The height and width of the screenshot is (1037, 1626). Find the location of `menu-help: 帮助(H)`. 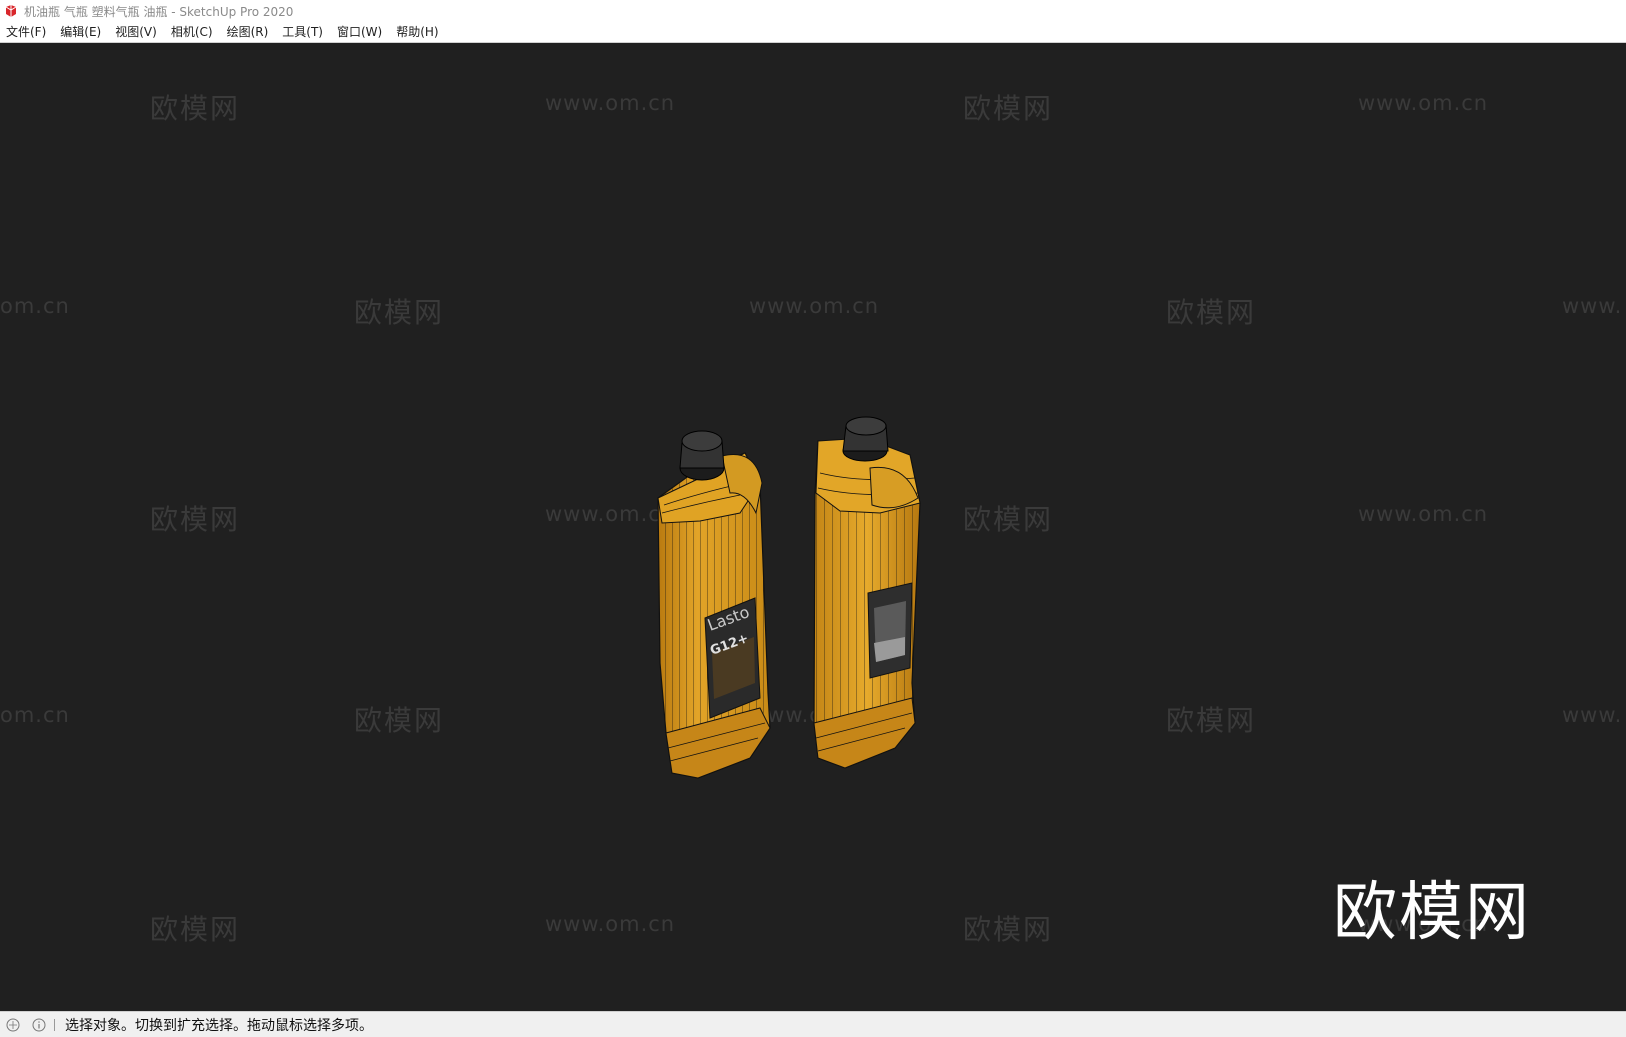

menu-help: 帮助(H) is located at coordinates (417, 32).